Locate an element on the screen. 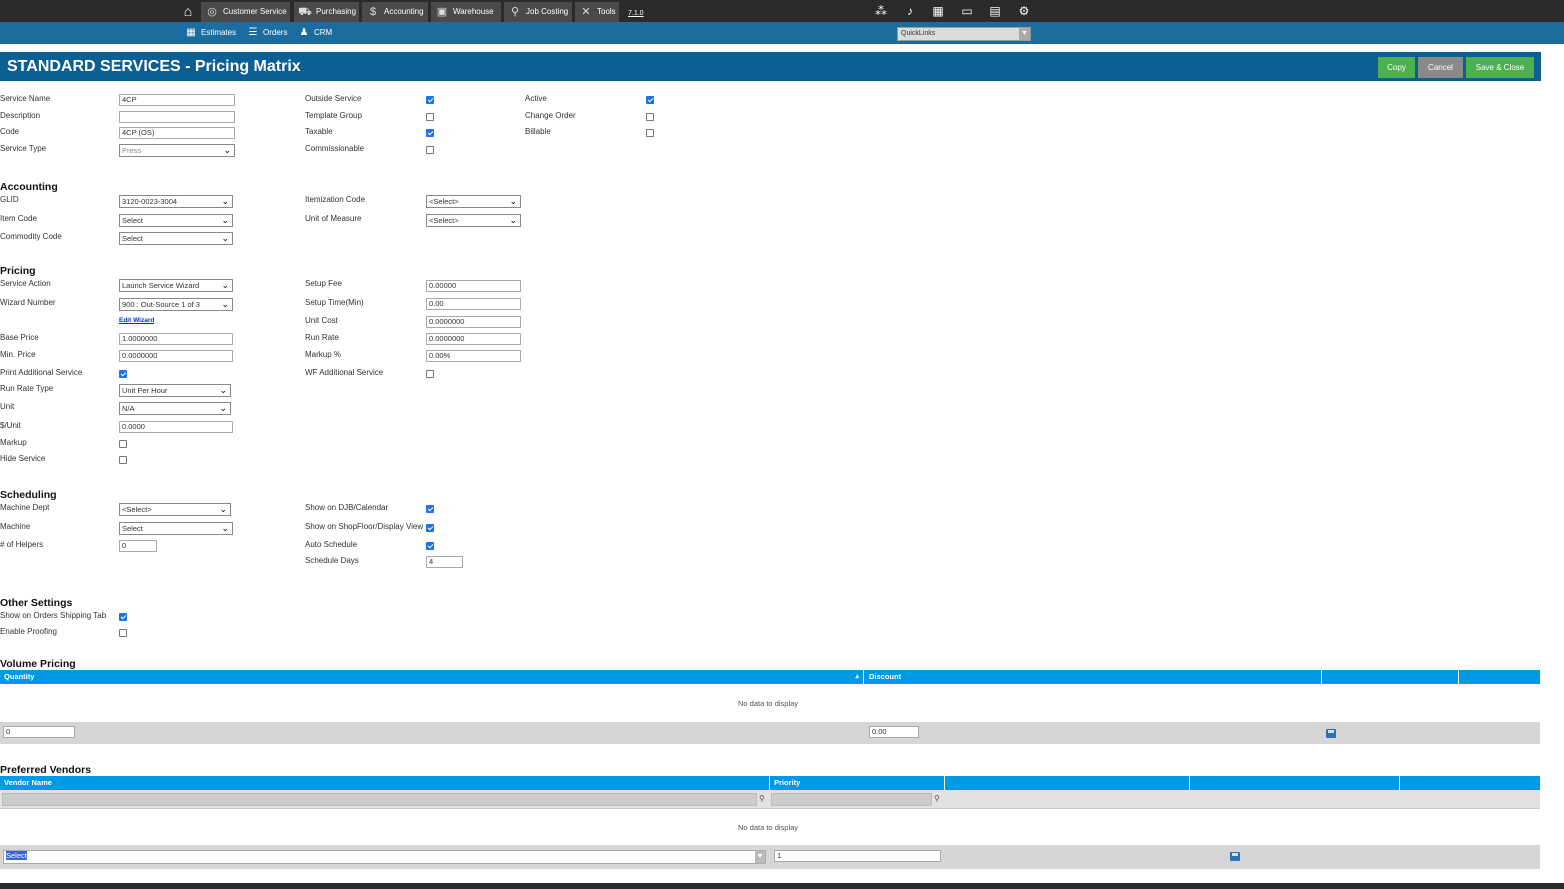 The height and width of the screenshot is (889, 1564). markup-checkbox is located at coordinates (123, 444).